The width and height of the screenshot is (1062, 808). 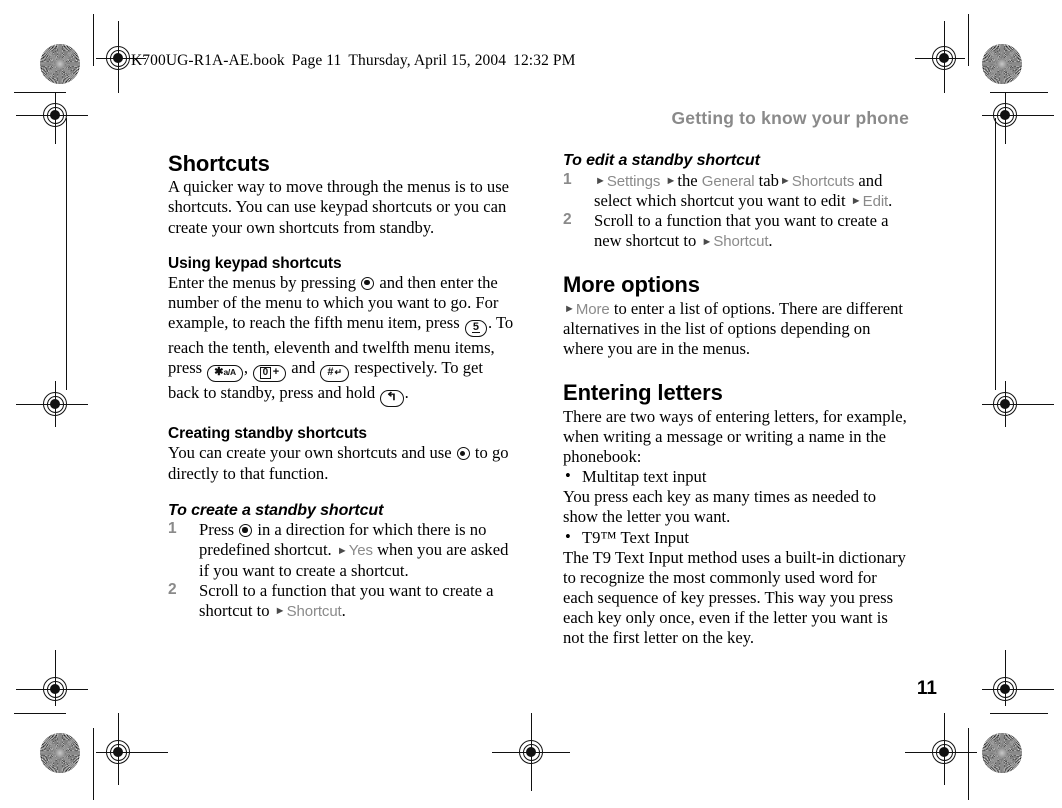 What do you see at coordinates (217, 530) in the screenshot?
I see `step1-part1: Press` at bounding box center [217, 530].